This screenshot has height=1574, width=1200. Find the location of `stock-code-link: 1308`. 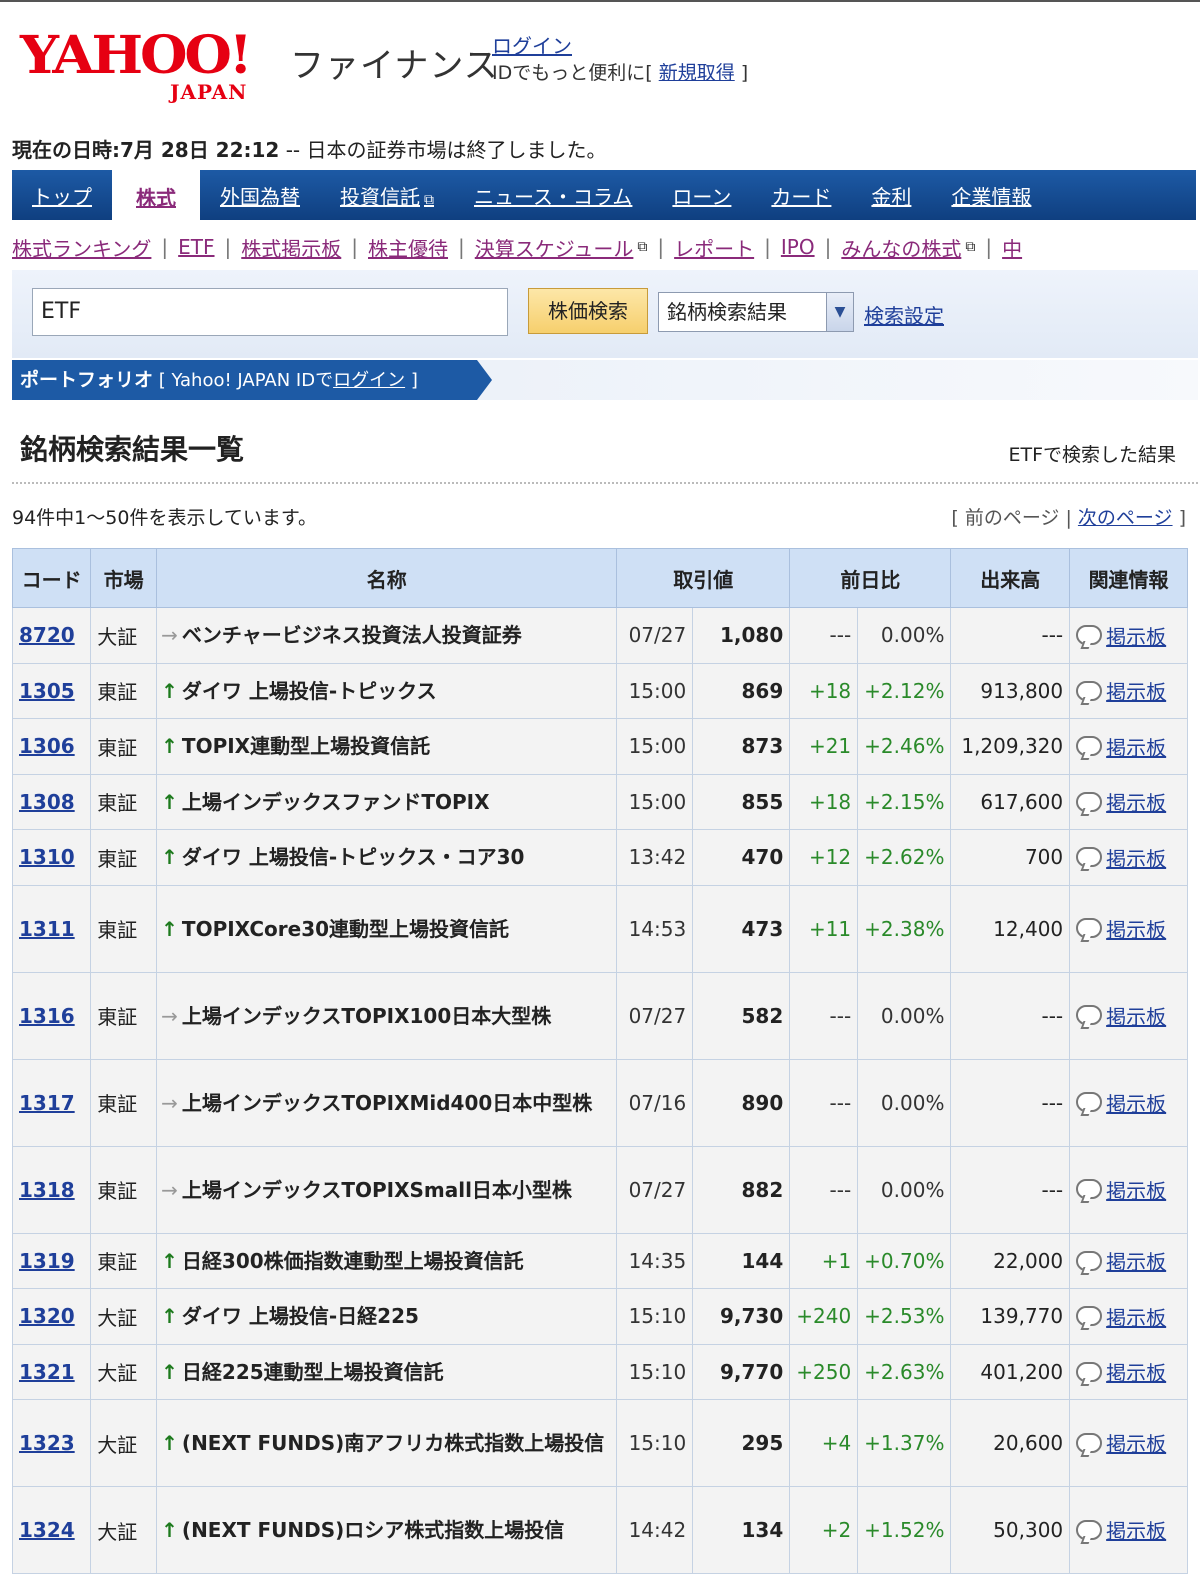

stock-code-link: 1308 is located at coordinates (47, 802).